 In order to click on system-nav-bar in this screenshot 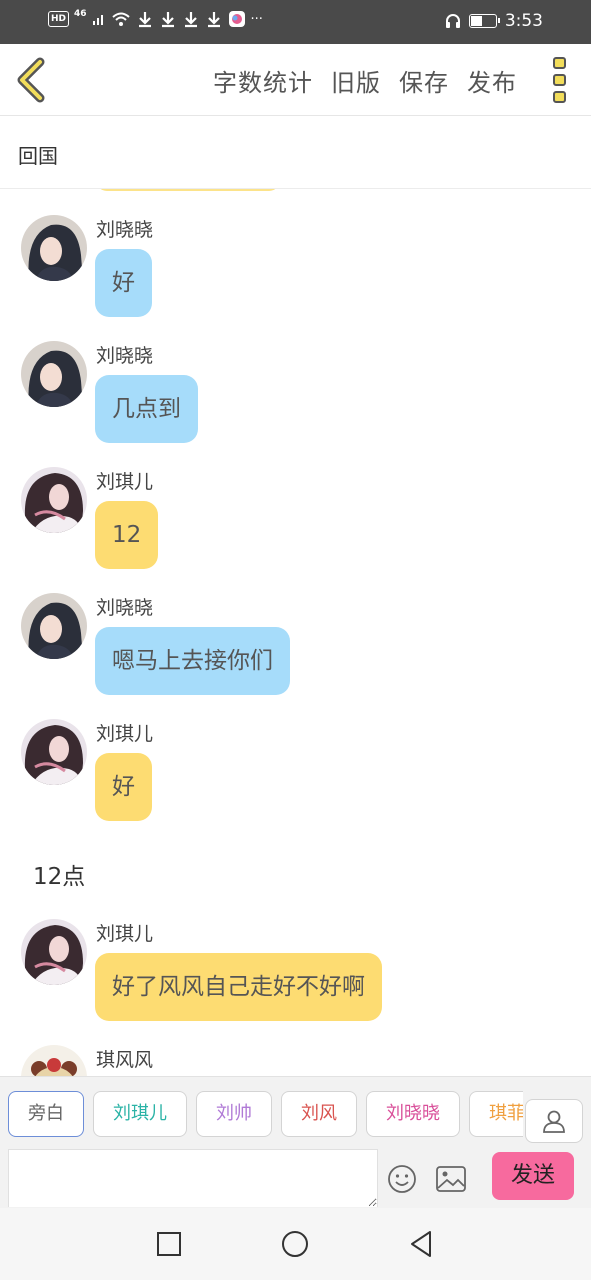, I will do `click(295, 1244)`.